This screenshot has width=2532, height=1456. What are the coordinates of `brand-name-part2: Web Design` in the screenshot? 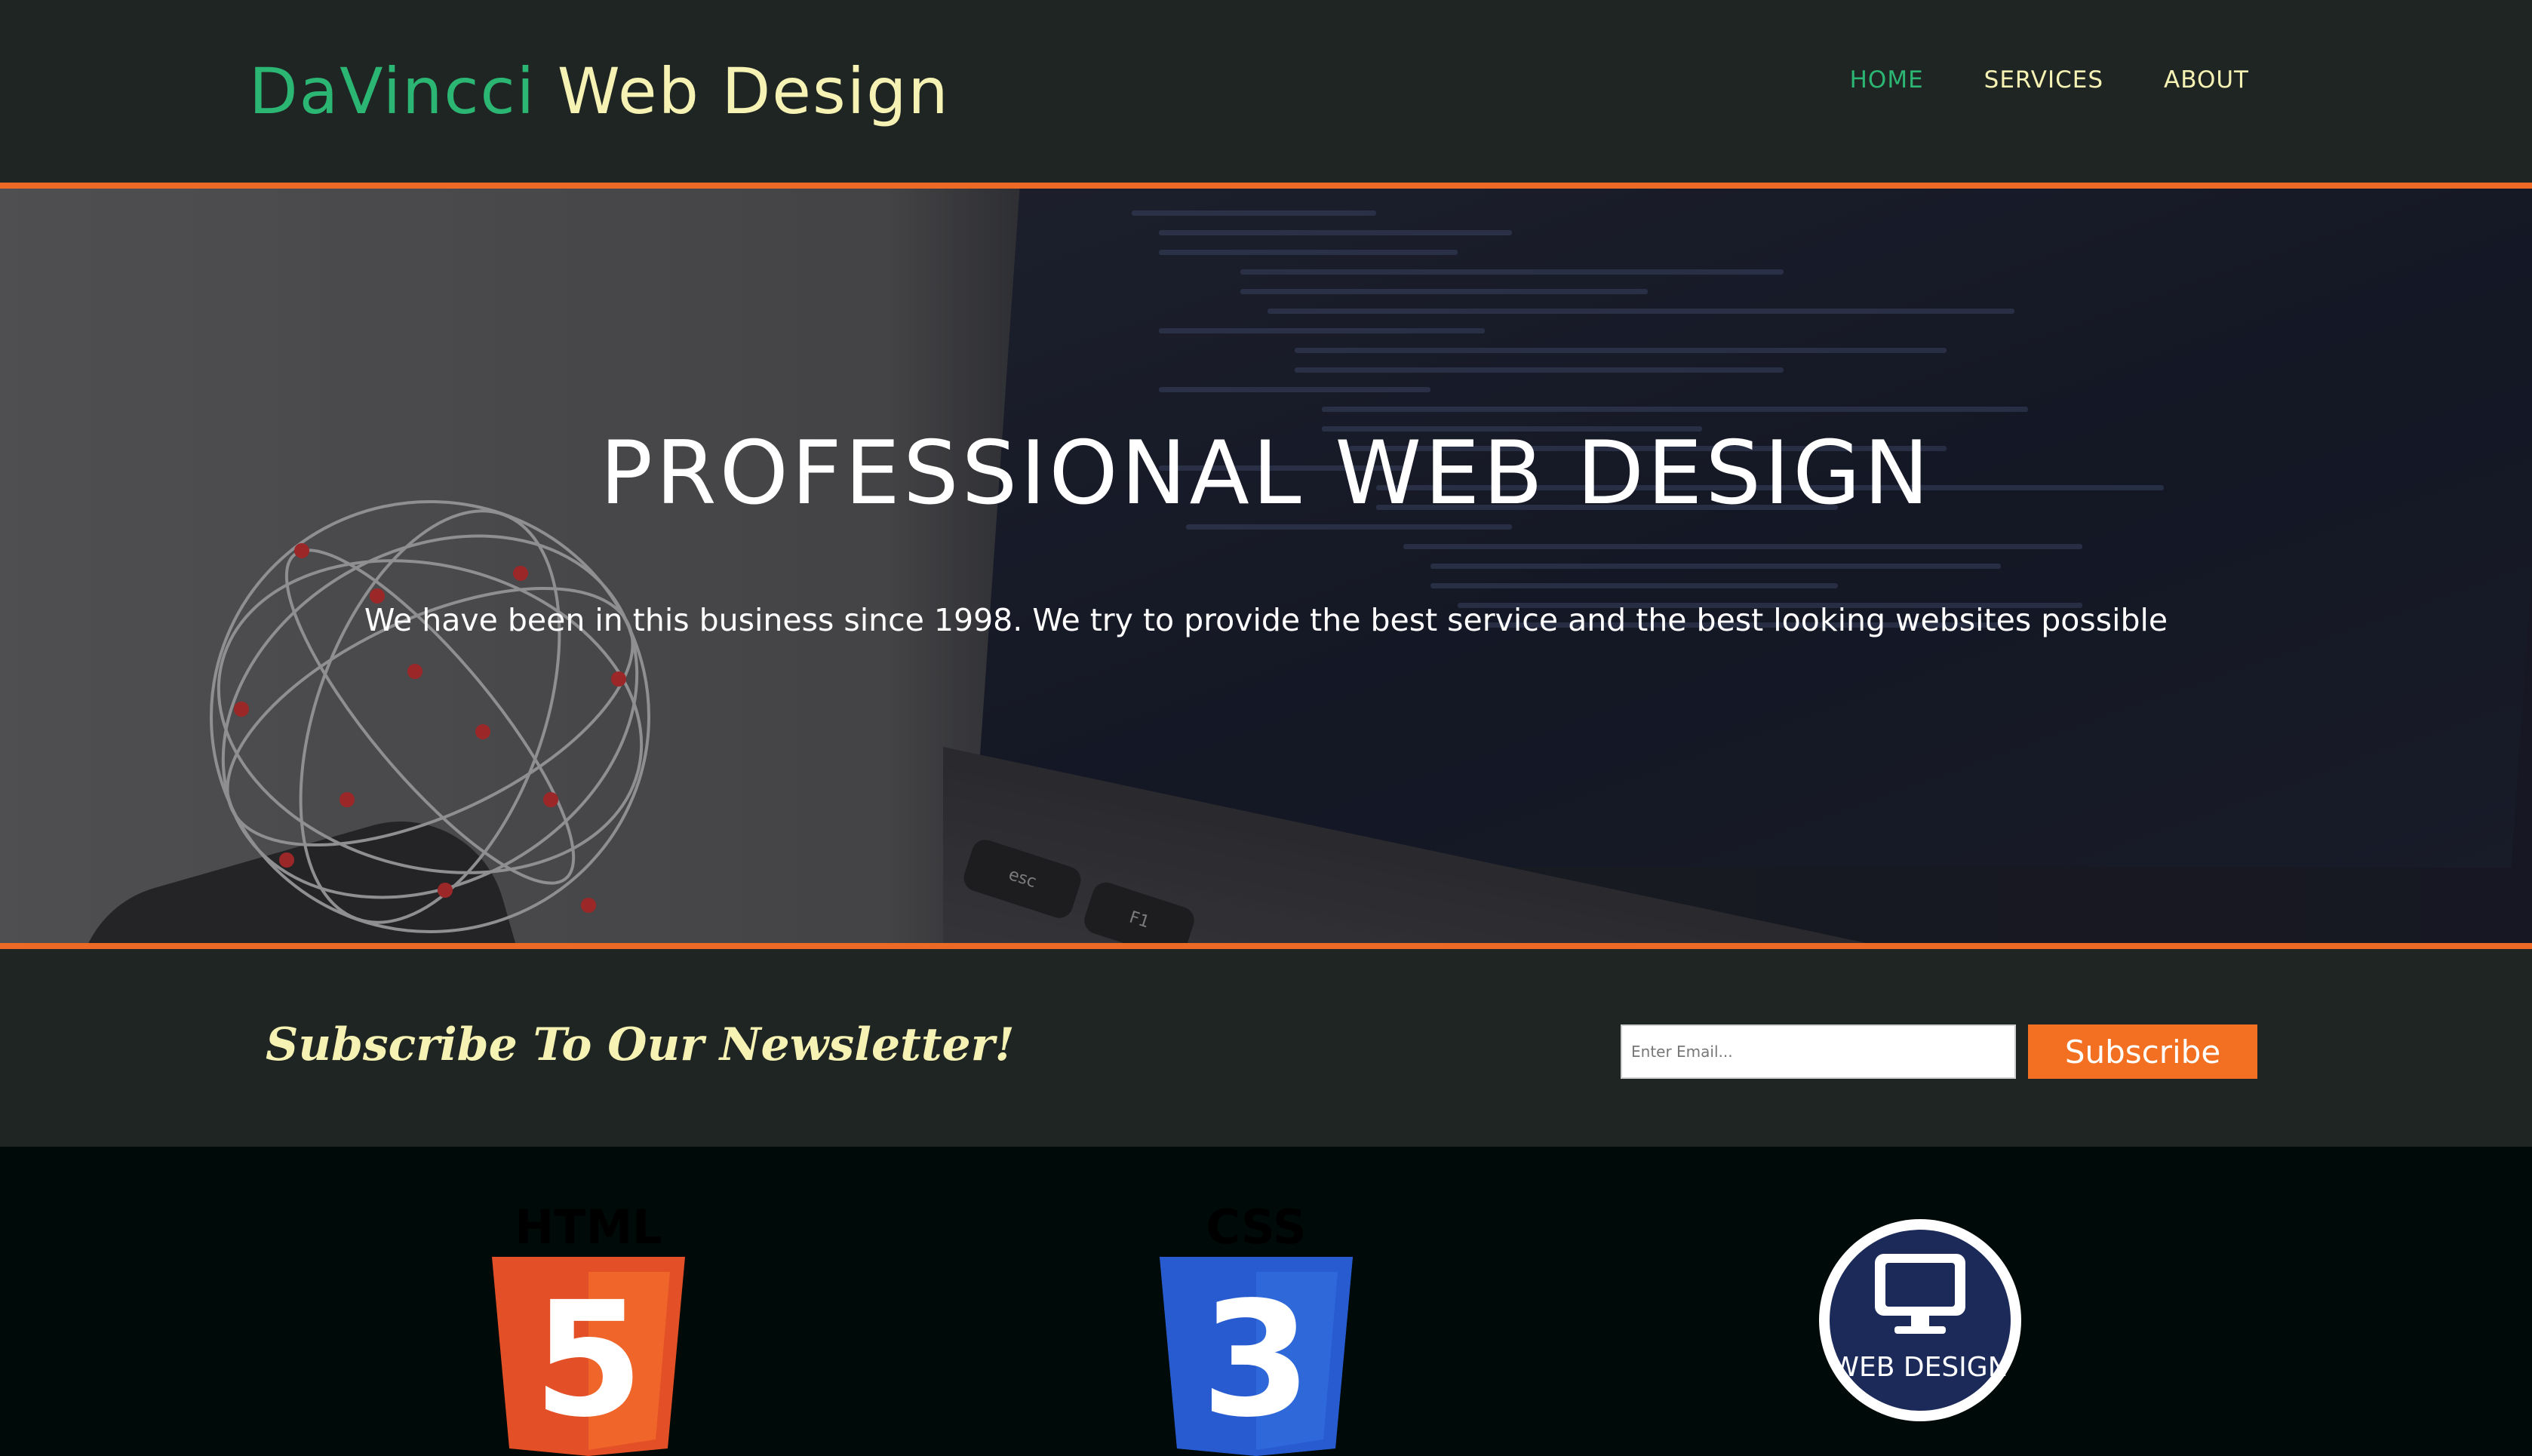 It's located at (753, 91).